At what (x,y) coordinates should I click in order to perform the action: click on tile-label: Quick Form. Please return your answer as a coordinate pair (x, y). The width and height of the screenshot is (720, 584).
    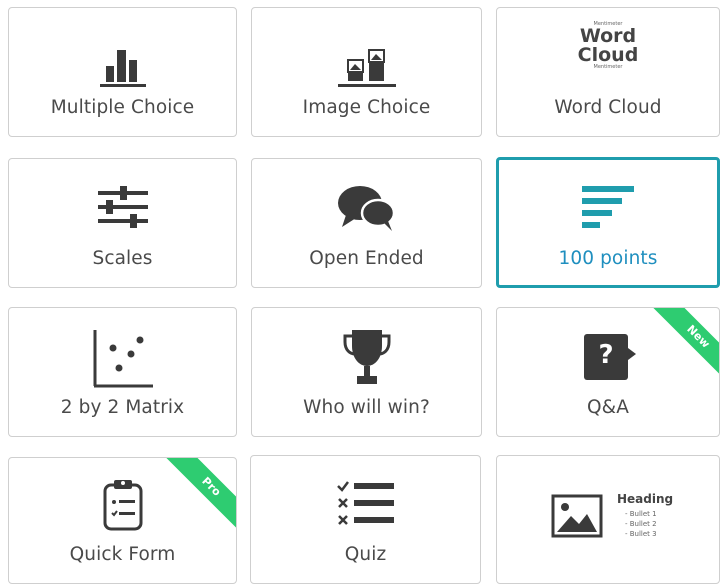
    Looking at the image, I should click on (122, 554).